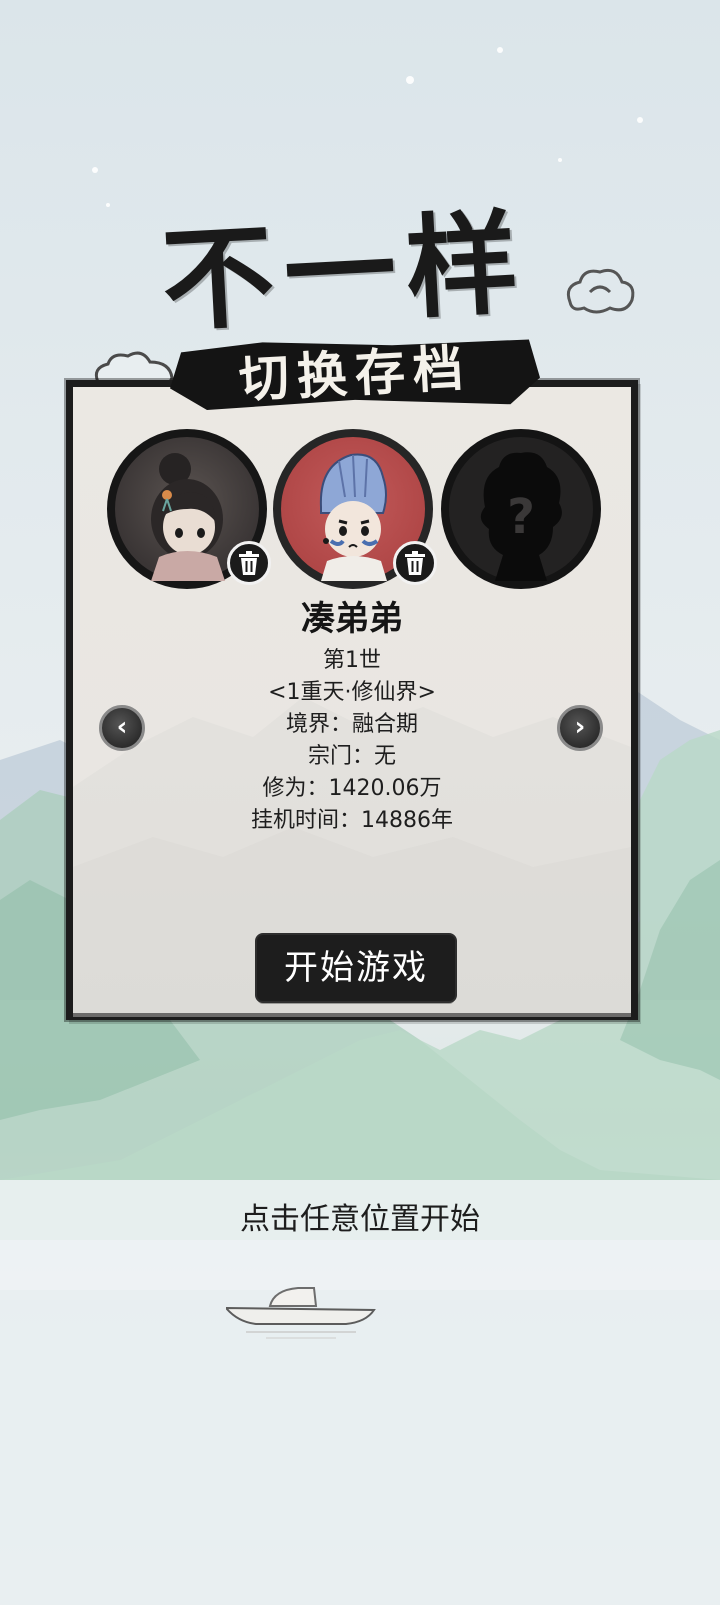 This screenshot has width=720, height=1605. What do you see at coordinates (351, 724) in the screenshot?
I see `character-stage: 境界：融合期` at bounding box center [351, 724].